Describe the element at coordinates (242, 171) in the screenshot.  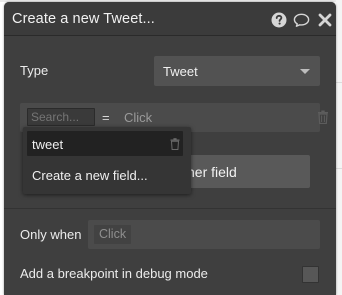
I see `add-another-field-button: ner field` at that location.